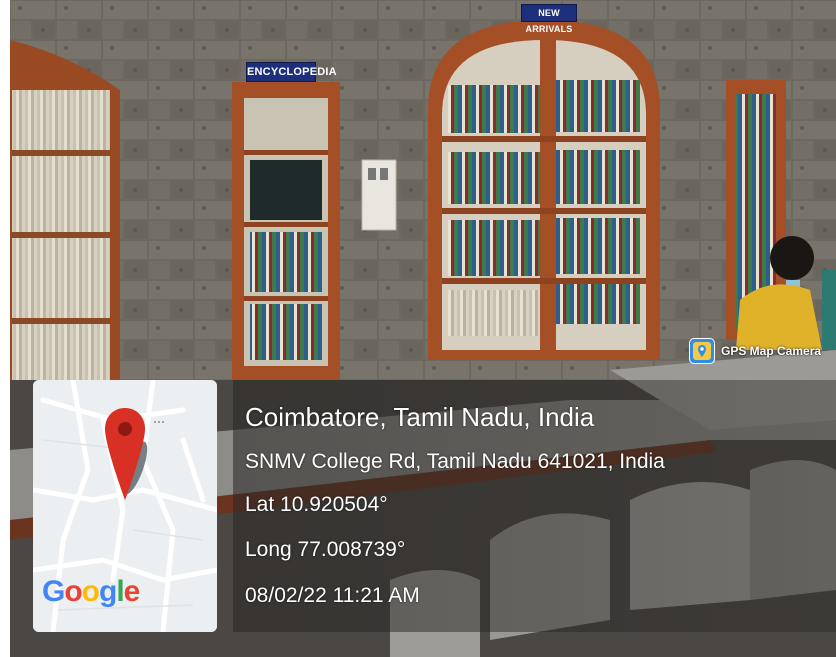 Image resolution: width=836 pixels, height=657 pixels. I want to click on new-arrivals-sign-text: NEW ARRIVALS, so click(549, 21).